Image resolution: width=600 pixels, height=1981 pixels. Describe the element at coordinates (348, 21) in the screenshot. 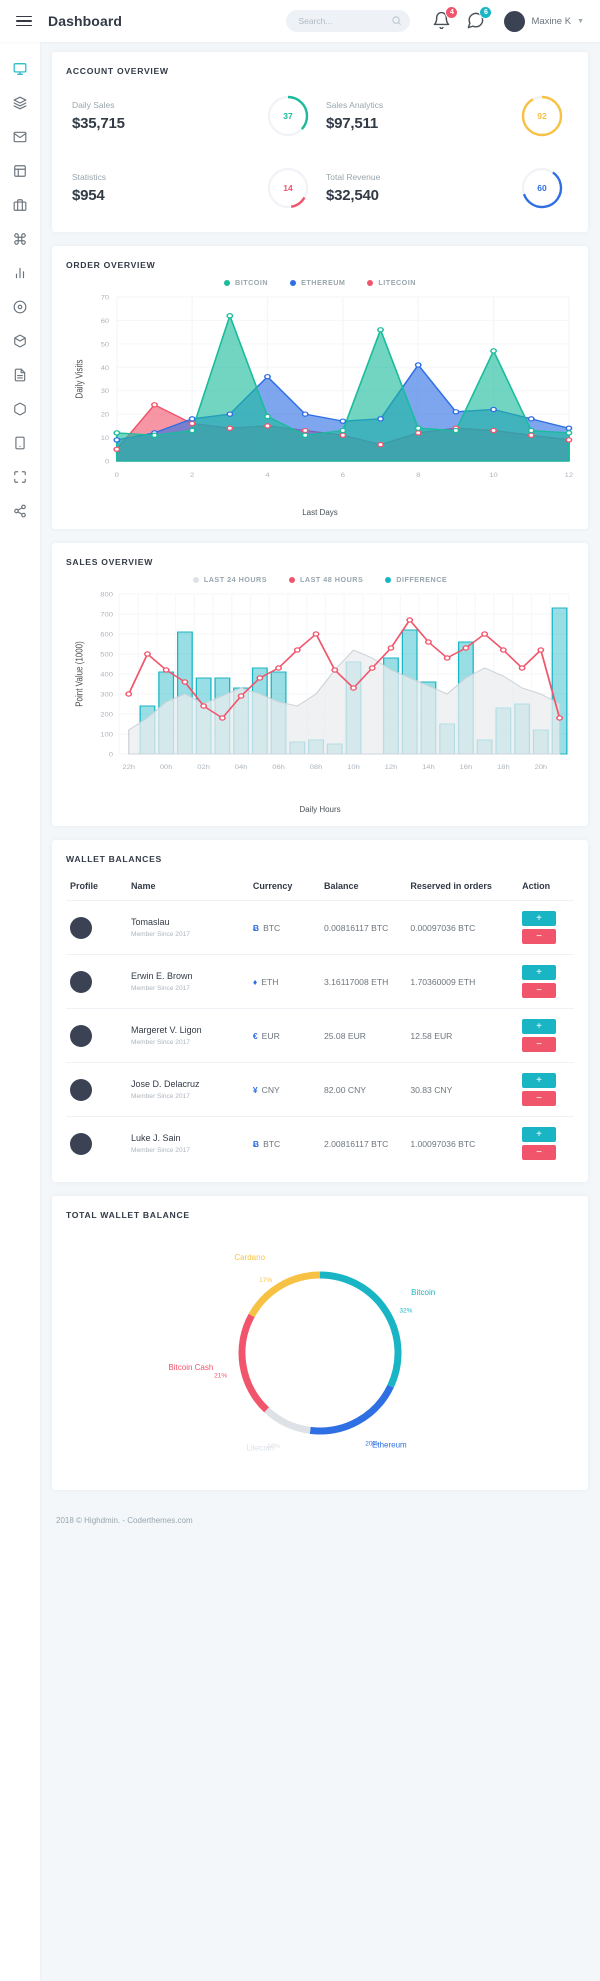

I see `search-box` at that location.